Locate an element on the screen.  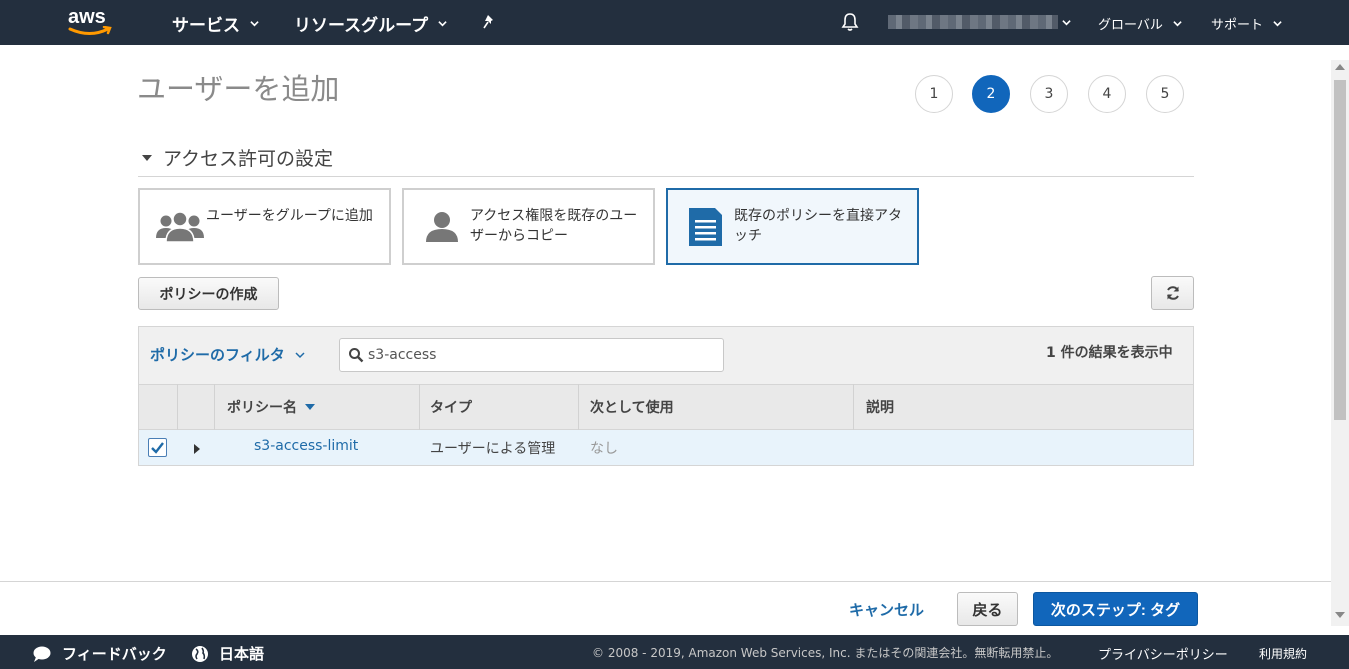
aws-logo: aws is located at coordinates (91, 22).